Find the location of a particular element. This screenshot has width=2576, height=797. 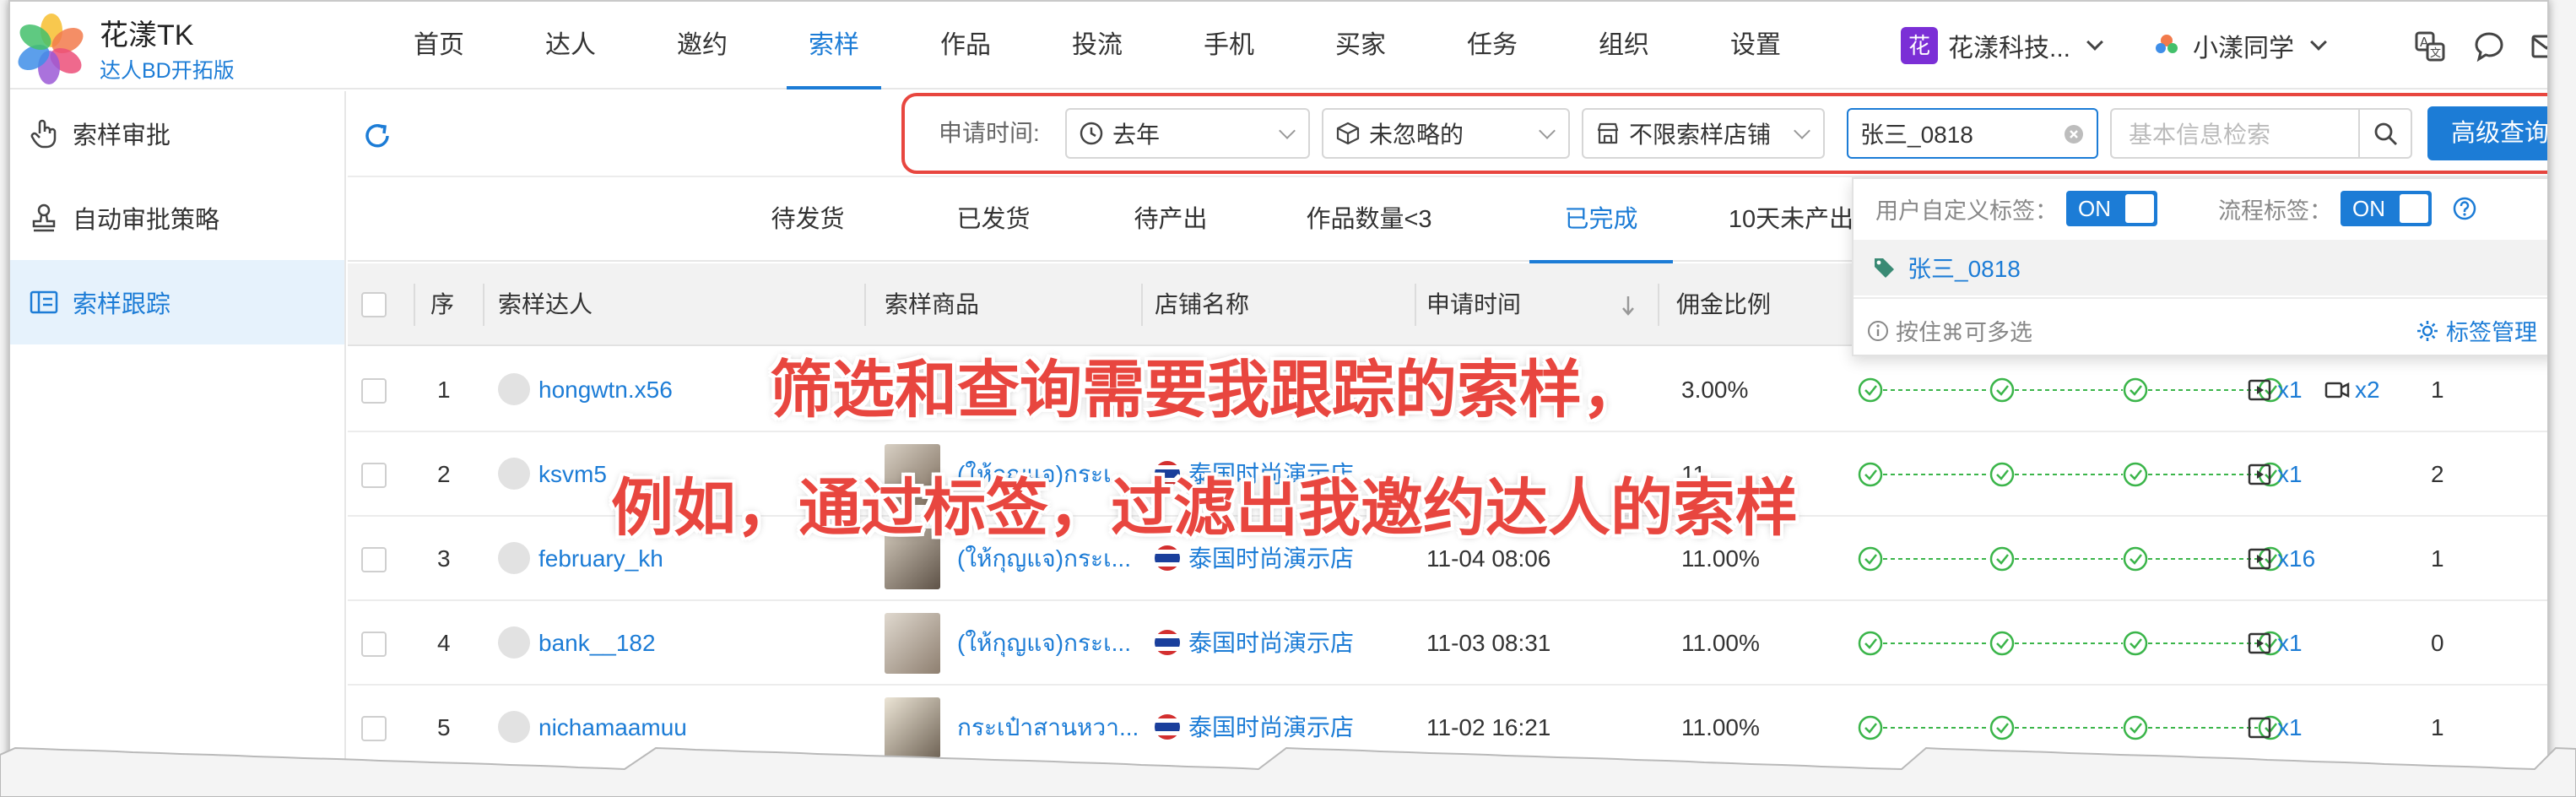

main-nav: 首页 达人 邀约 索样 作品 投流 手机 买家 任务 组织 设置 is located at coordinates (1097, 45).